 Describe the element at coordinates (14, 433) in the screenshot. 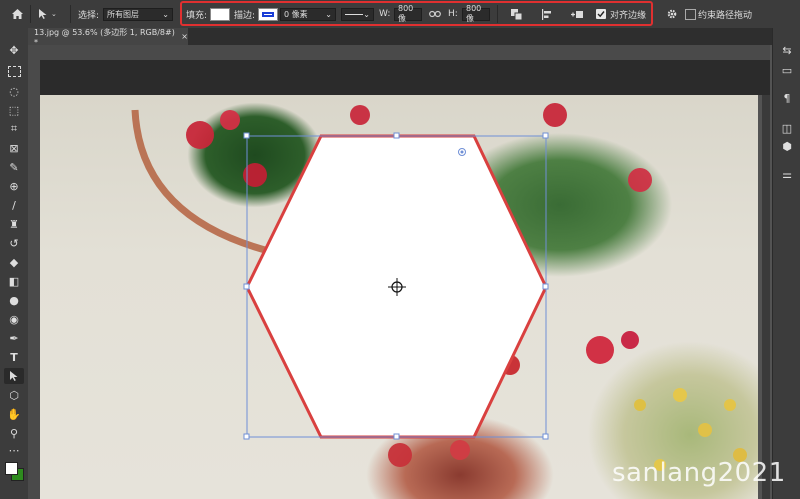

I see `zoom-tool-icon: ⚲` at that location.